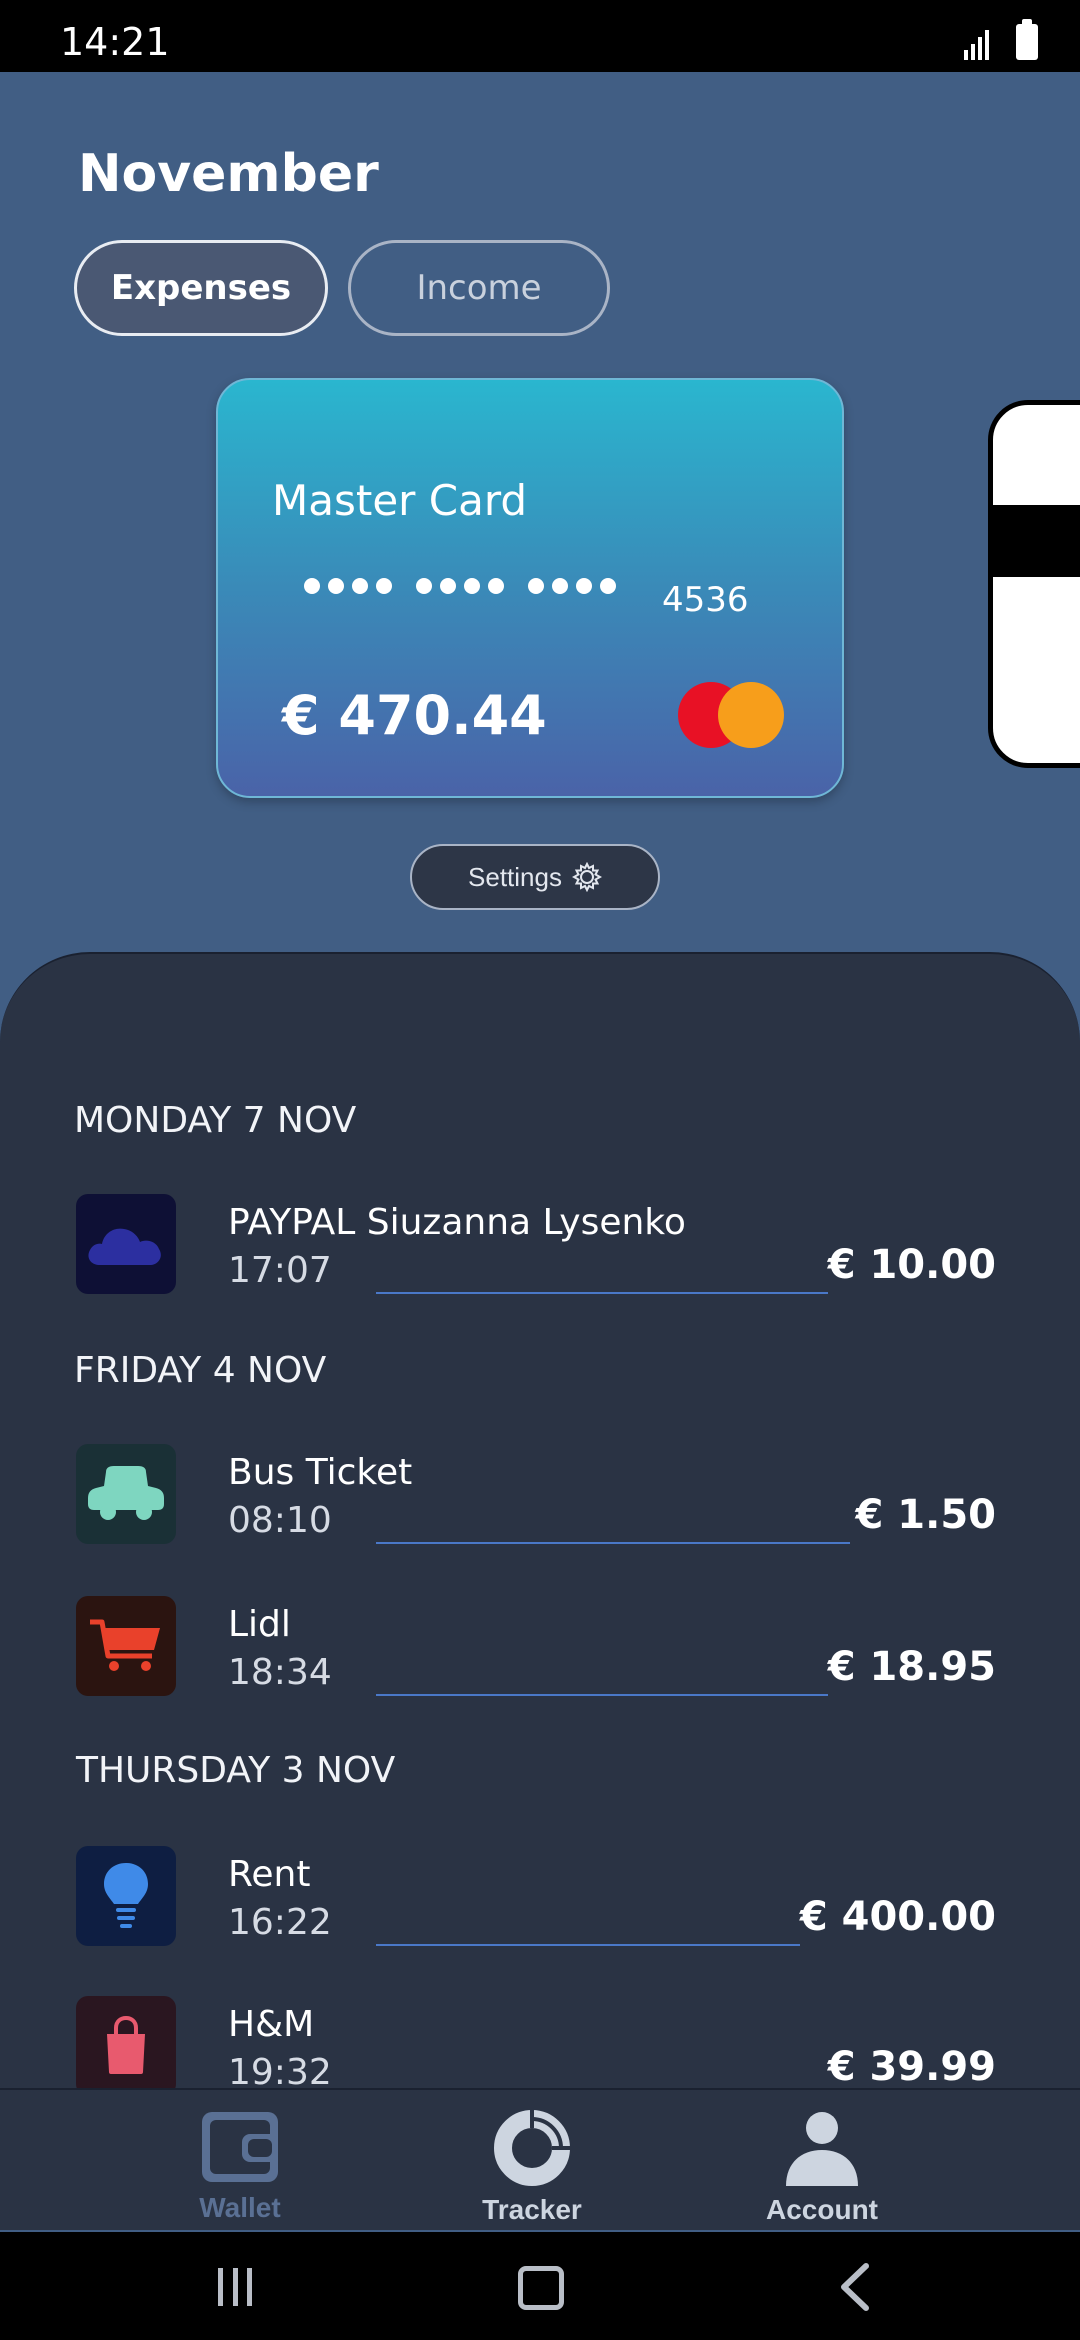  I want to click on home-button, so click(541, 2288).